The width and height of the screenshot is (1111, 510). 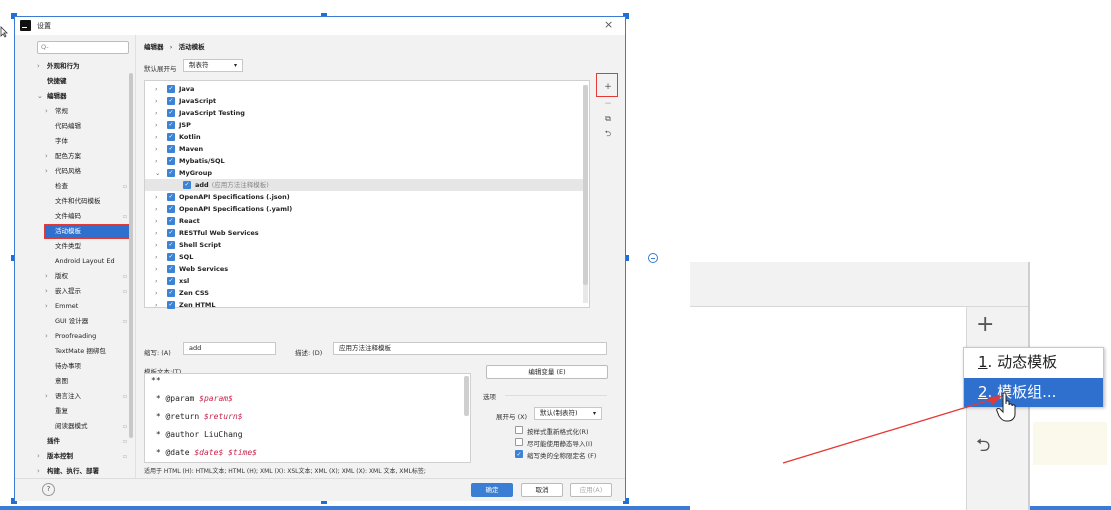 I want to click on sidebar-item: 待办事项, so click(x=87, y=366).